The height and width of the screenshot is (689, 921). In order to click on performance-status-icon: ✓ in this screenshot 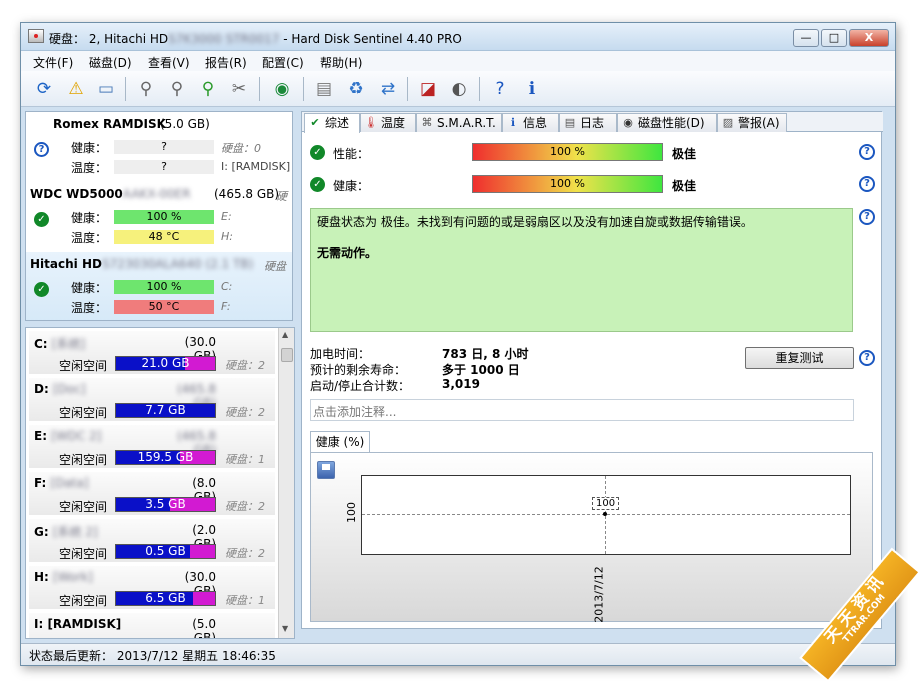, I will do `click(317, 152)`.